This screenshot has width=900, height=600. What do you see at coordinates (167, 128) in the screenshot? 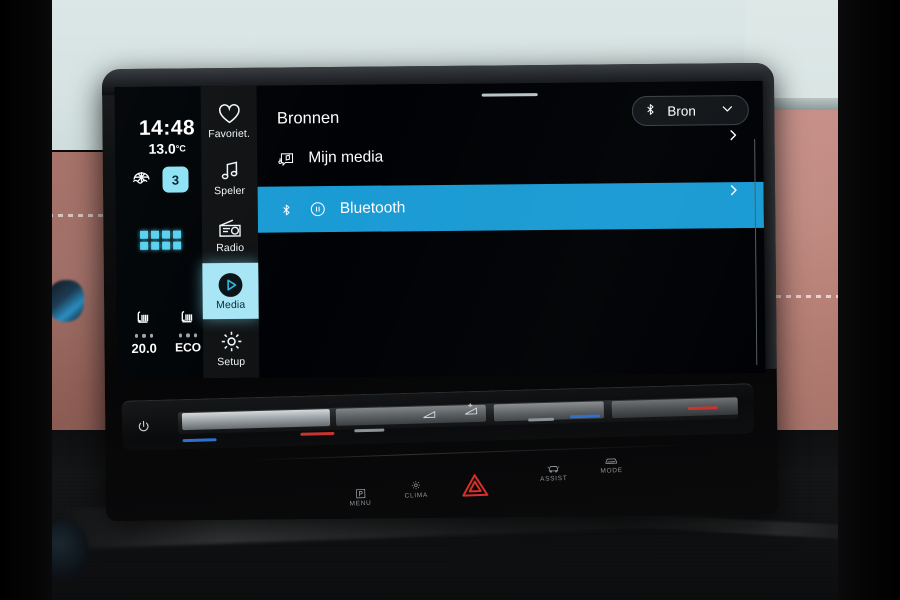
I see `clock: 14:48` at bounding box center [167, 128].